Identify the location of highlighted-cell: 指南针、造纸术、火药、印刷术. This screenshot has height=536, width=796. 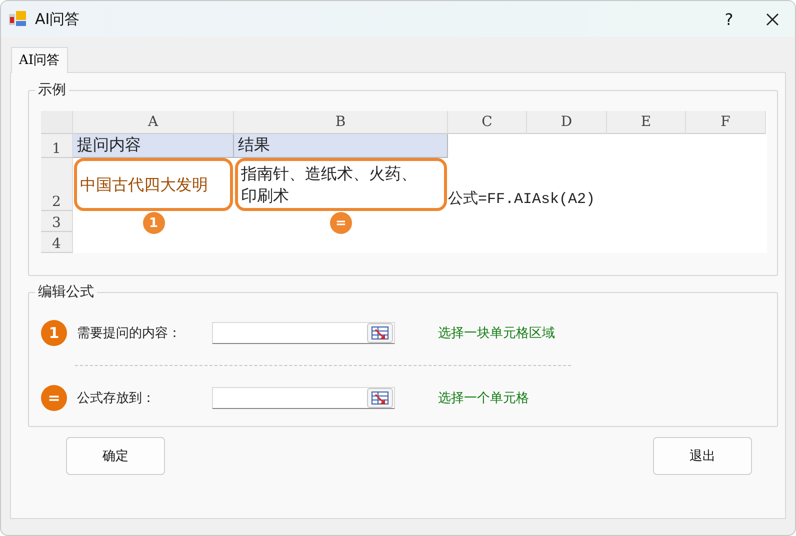
(341, 184).